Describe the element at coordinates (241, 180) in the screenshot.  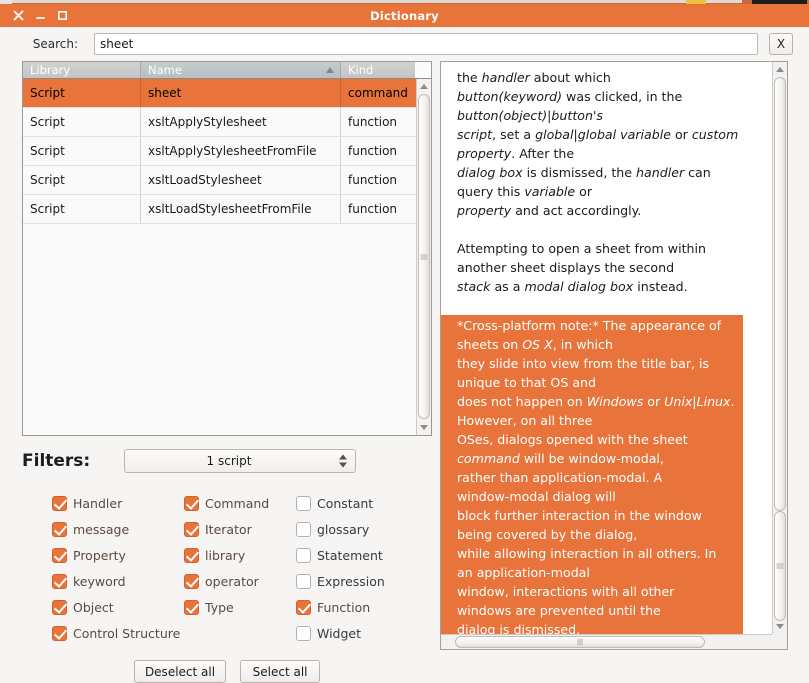
I see `cell-name: xsltLoadStylesheet` at that location.